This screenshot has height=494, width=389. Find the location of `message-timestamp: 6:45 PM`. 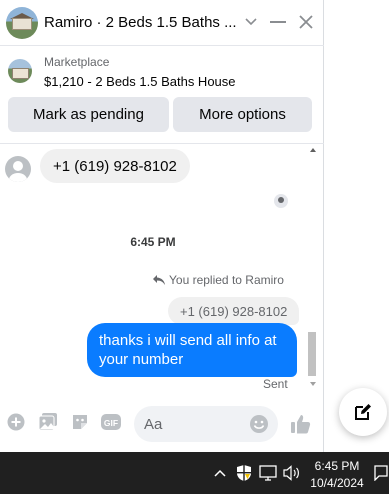

message-timestamp: 6:45 PM is located at coordinates (153, 242).